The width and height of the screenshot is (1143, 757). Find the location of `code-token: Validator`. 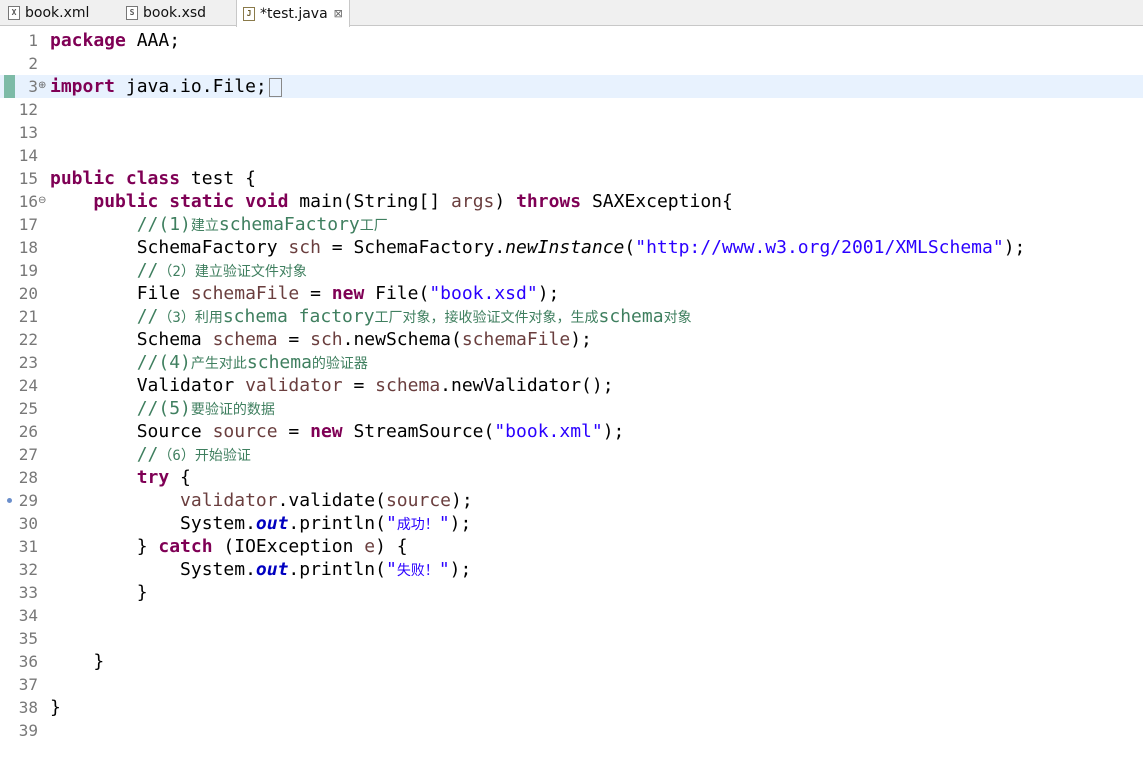

code-token: Validator is located at coordinates (148, 385).